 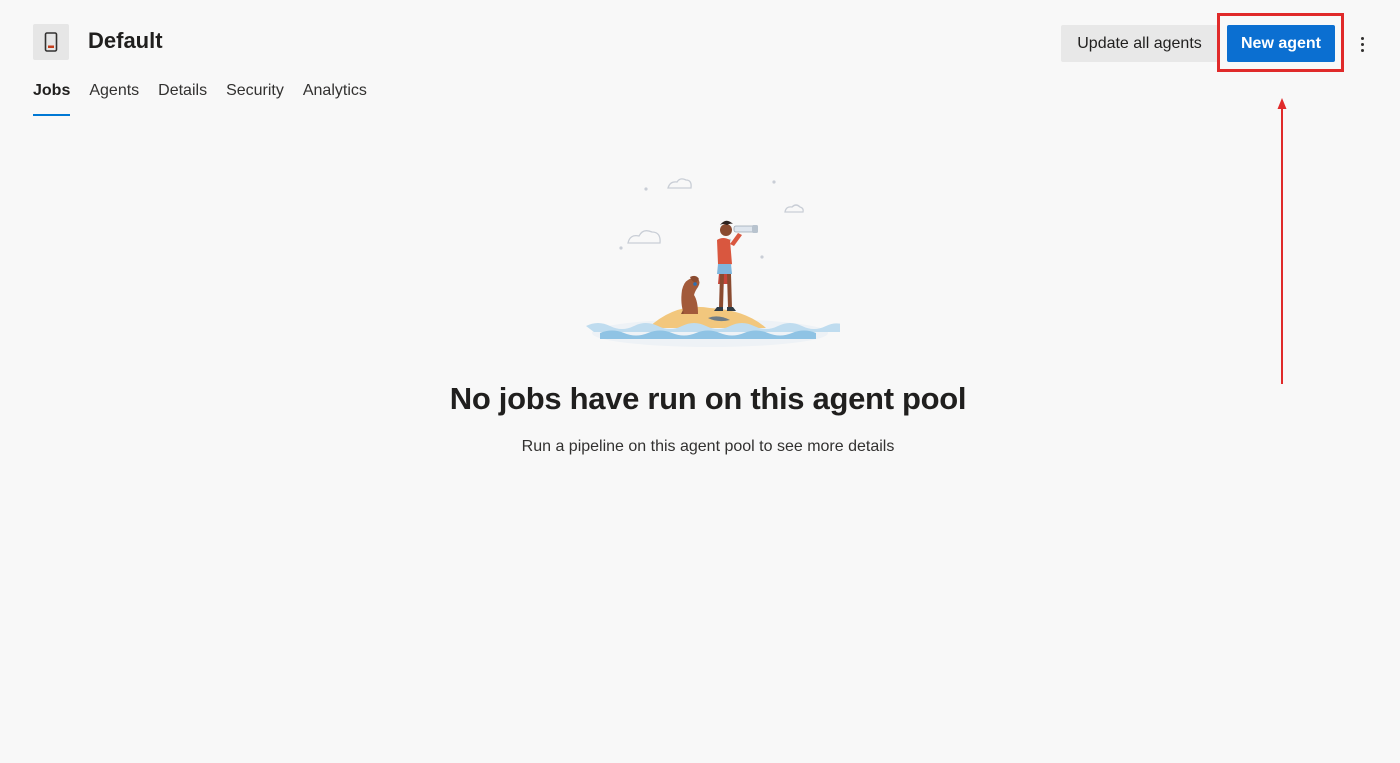 What do you see at coordinates (1282, 241) in the screenshot?
I see `annotation-arrow-icon` at bounding box center [1282, 241].